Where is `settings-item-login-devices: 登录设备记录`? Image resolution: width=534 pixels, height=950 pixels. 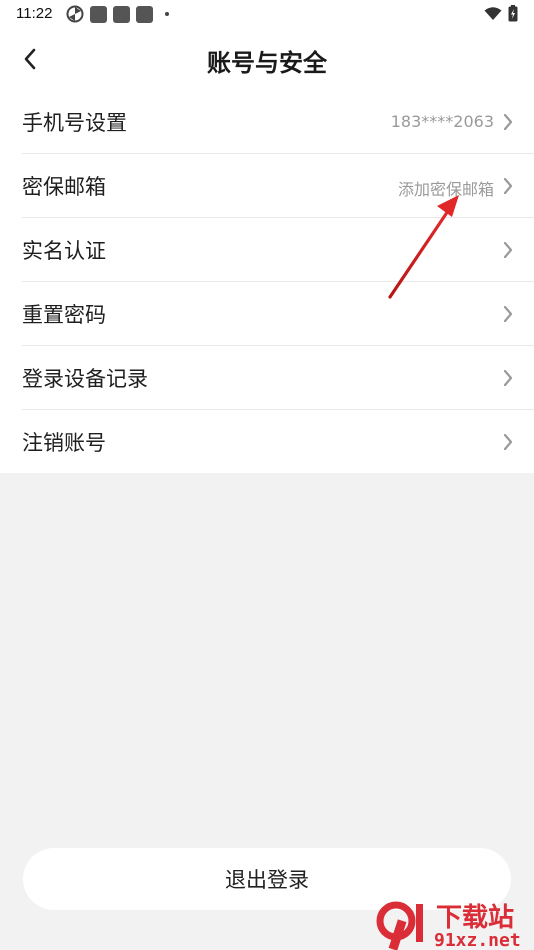 settings-item-login-devices: 登录设备记录 is located at coordinates (278, 378).